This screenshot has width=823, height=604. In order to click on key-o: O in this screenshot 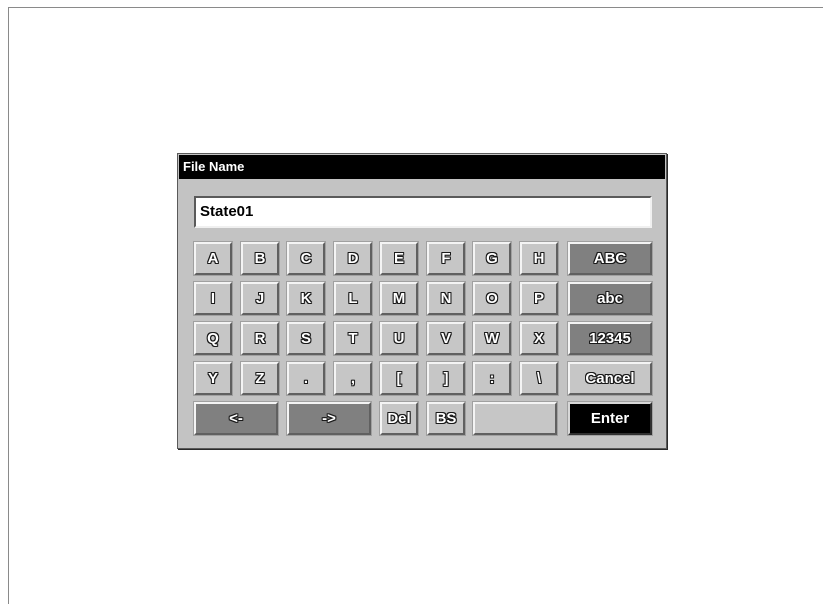, I will do `click(492, 298)`.